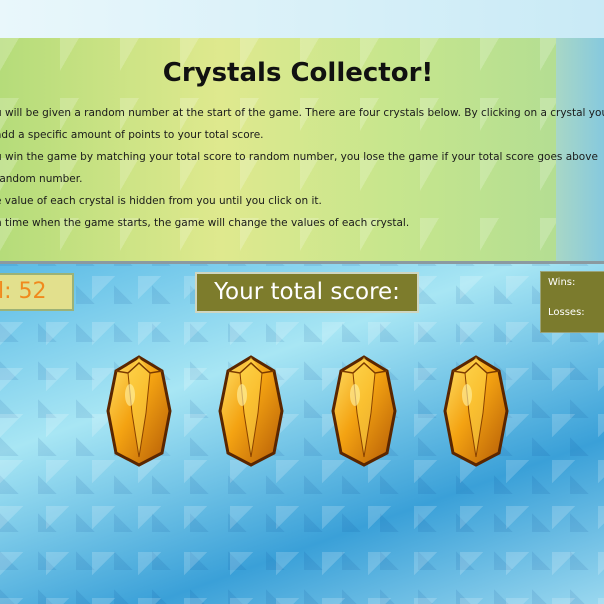  Describe the element at coordinates (302, 19) in the screenshot. I see `top-bar` at that location.